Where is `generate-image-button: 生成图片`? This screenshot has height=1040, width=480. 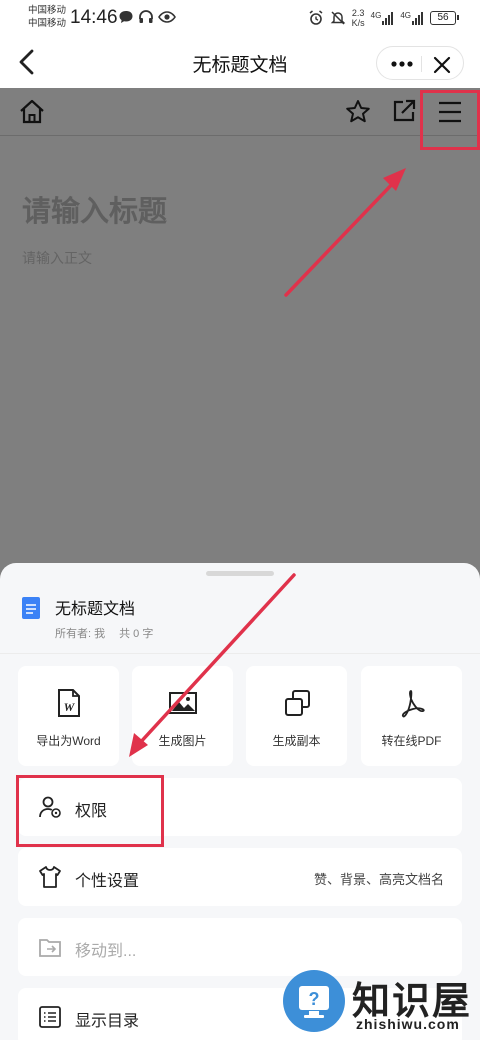 generate-image-button: 生成图片 is located at coordinates (182, 716).